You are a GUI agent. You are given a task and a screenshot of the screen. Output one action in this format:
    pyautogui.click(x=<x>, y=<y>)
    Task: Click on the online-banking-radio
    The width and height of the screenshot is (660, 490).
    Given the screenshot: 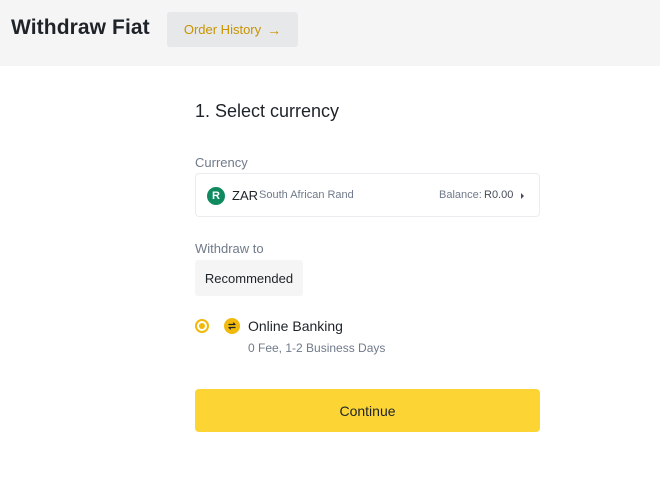 What is the action you would take?
    pyautogui.click(x=202, y=326)
    